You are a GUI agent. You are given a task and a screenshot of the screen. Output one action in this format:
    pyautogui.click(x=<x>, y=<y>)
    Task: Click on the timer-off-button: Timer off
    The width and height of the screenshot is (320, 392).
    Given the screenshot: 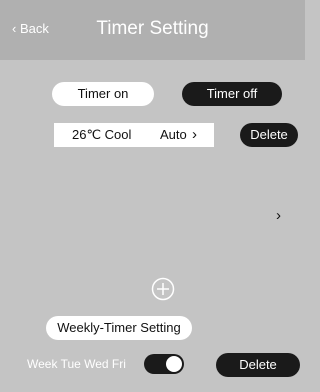 What is the action you would take?
    pyautogui.click(x=232, y=94)
    